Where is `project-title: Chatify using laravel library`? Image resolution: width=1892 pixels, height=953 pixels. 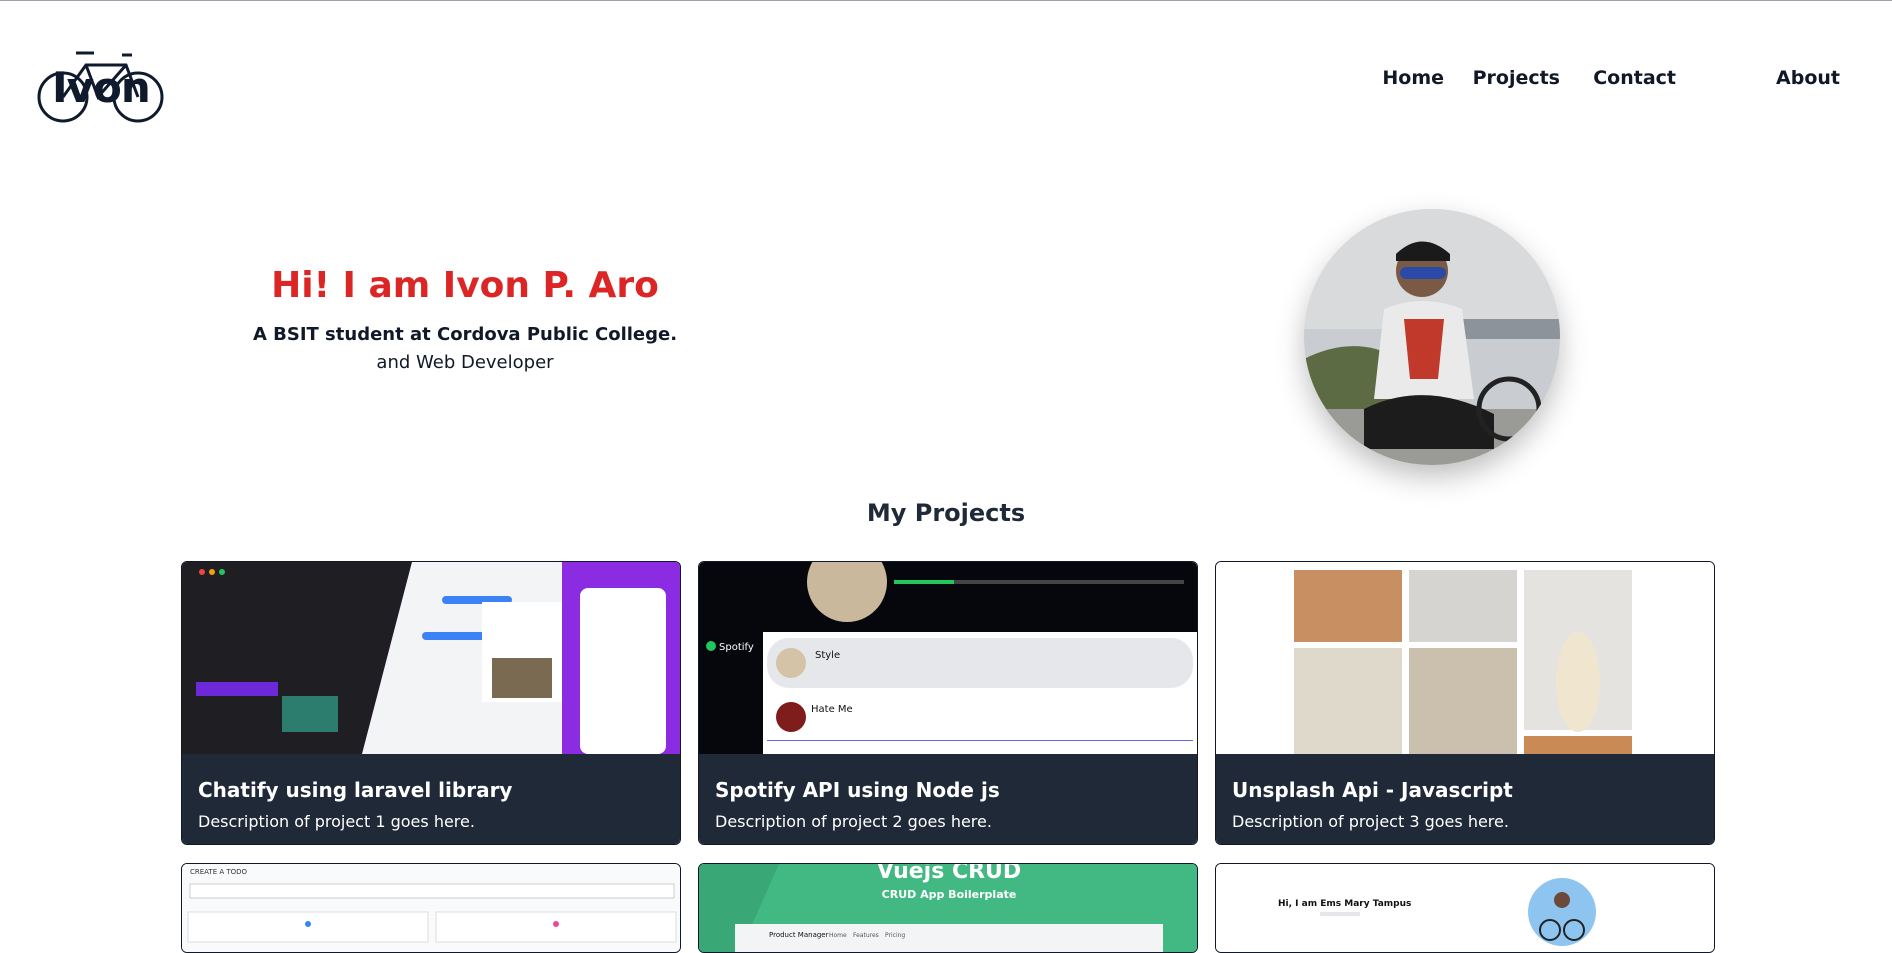
project-title: Chatify using laravel library is located at coordinates (355, 790).